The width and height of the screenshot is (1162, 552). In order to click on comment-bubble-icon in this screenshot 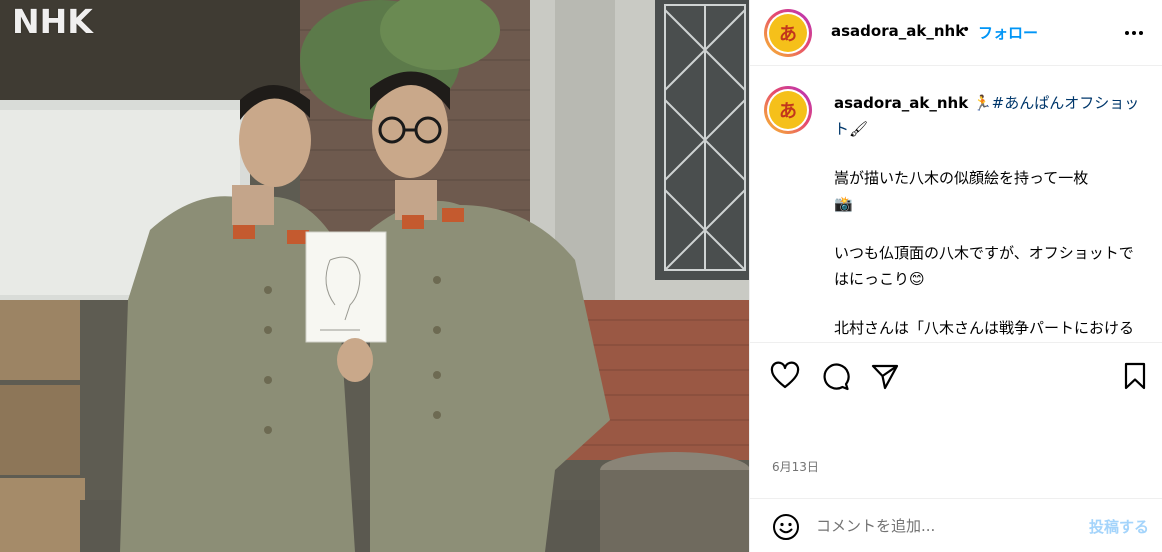, I will do `click(835, 376)`.